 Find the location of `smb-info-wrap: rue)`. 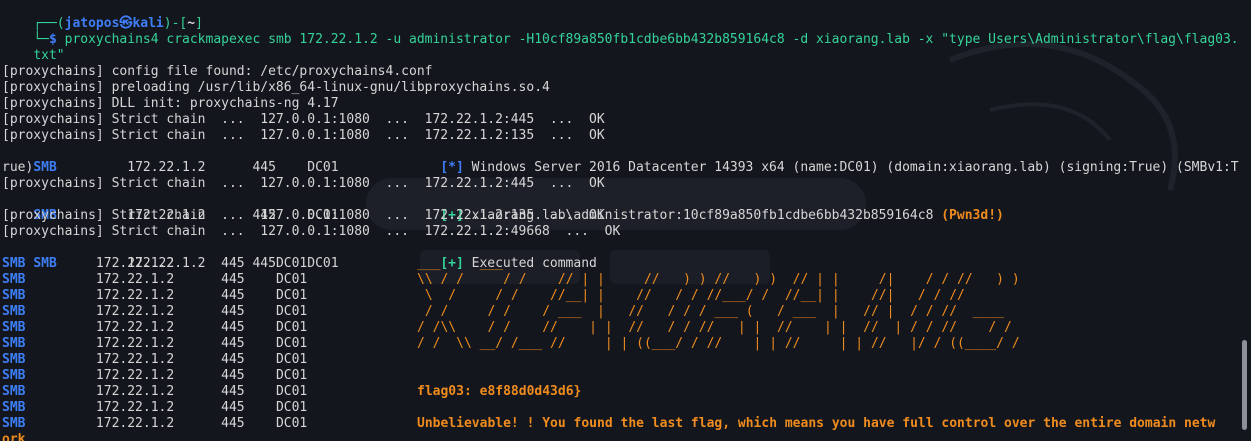

smb-info-wrap: rue) is located at coordinates (18, 167).